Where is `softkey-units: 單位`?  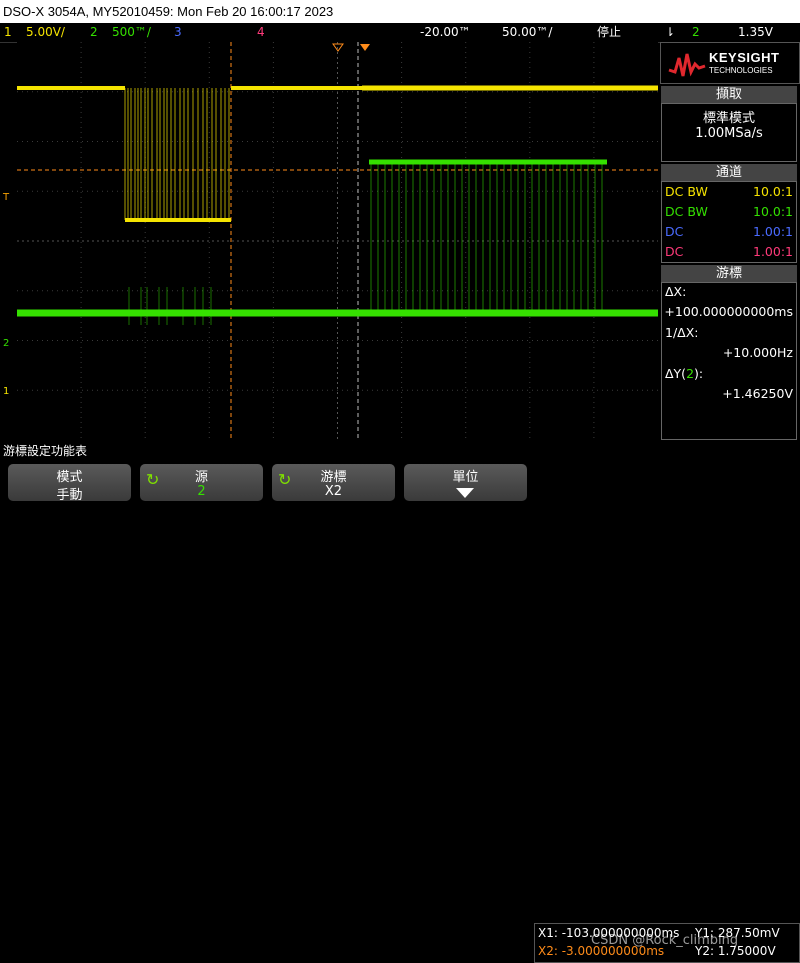
softkey-units: 單位 is located at coordinates (465, 482).